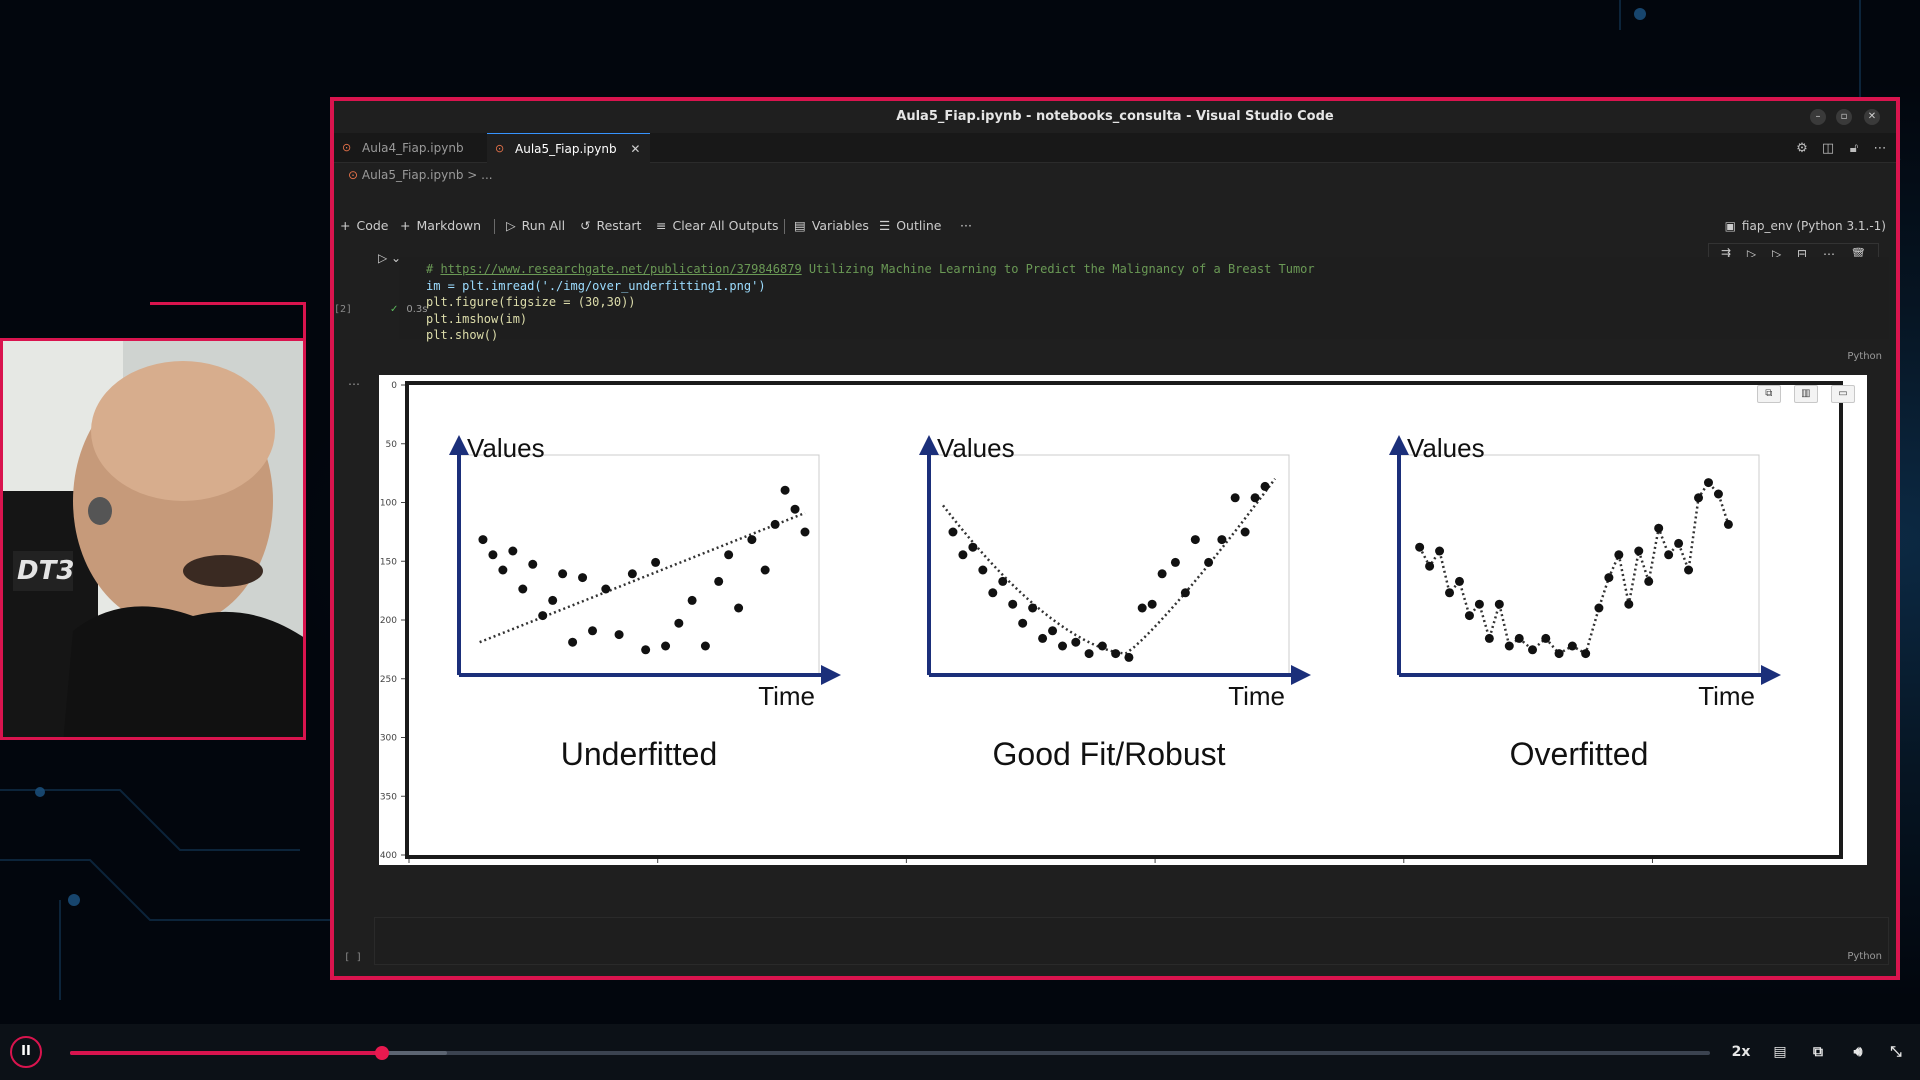  What do you see at coordinates (372, 225) in the screenshot?
I see `button-label: Code` at bounding box center [372, 225].